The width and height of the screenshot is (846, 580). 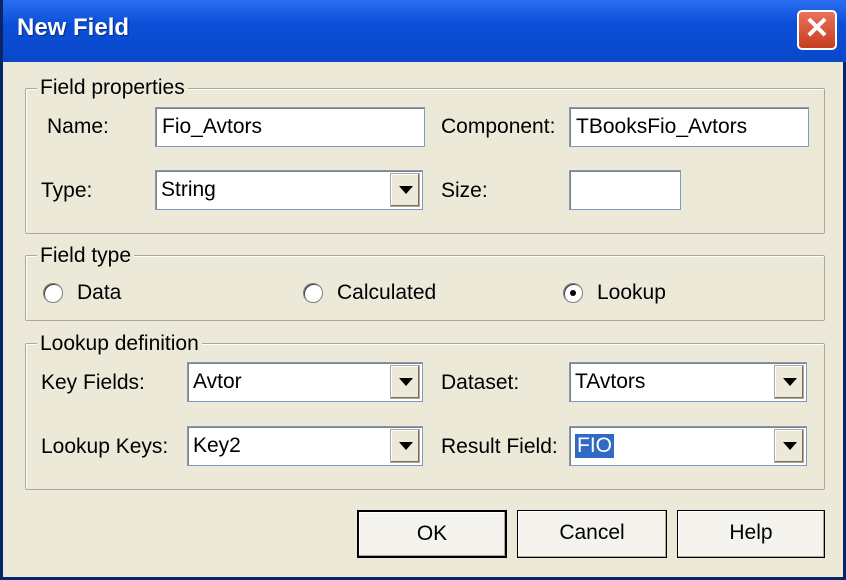 I want to click on component-input: TBooksFio_Avtors, so click(x=689, y=127).